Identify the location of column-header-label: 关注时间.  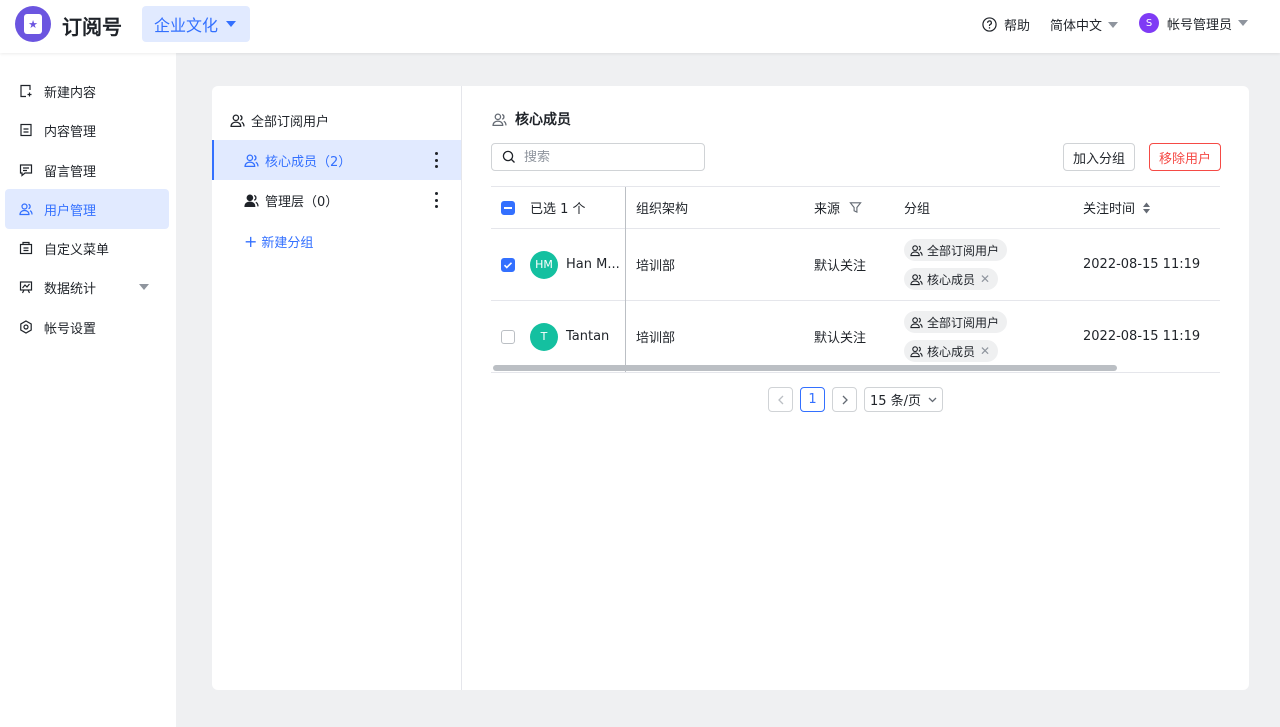
(1109, 209).